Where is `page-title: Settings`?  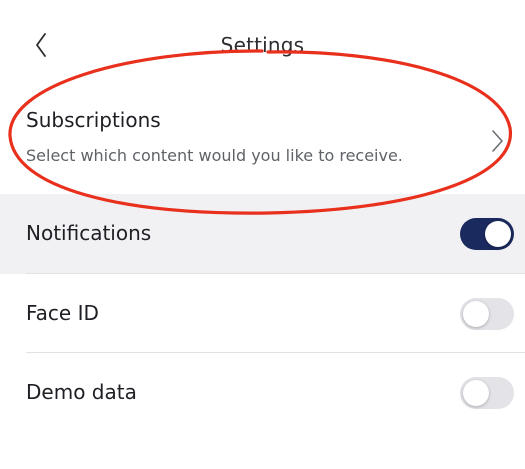
page-title: Settings is located at coordinates (262, 45).